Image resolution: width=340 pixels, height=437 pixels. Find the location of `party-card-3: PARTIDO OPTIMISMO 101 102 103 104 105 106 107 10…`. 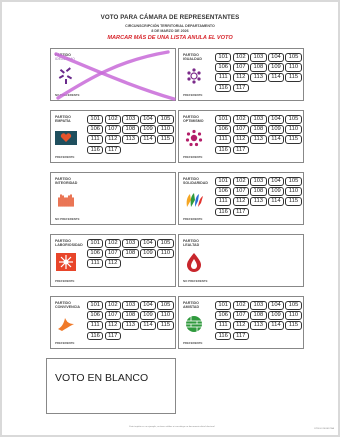

party-card-3: PARTIDO OPTIMISMO 101 102 103 104 105 106 107 10… is located at coordinates (241, 136).